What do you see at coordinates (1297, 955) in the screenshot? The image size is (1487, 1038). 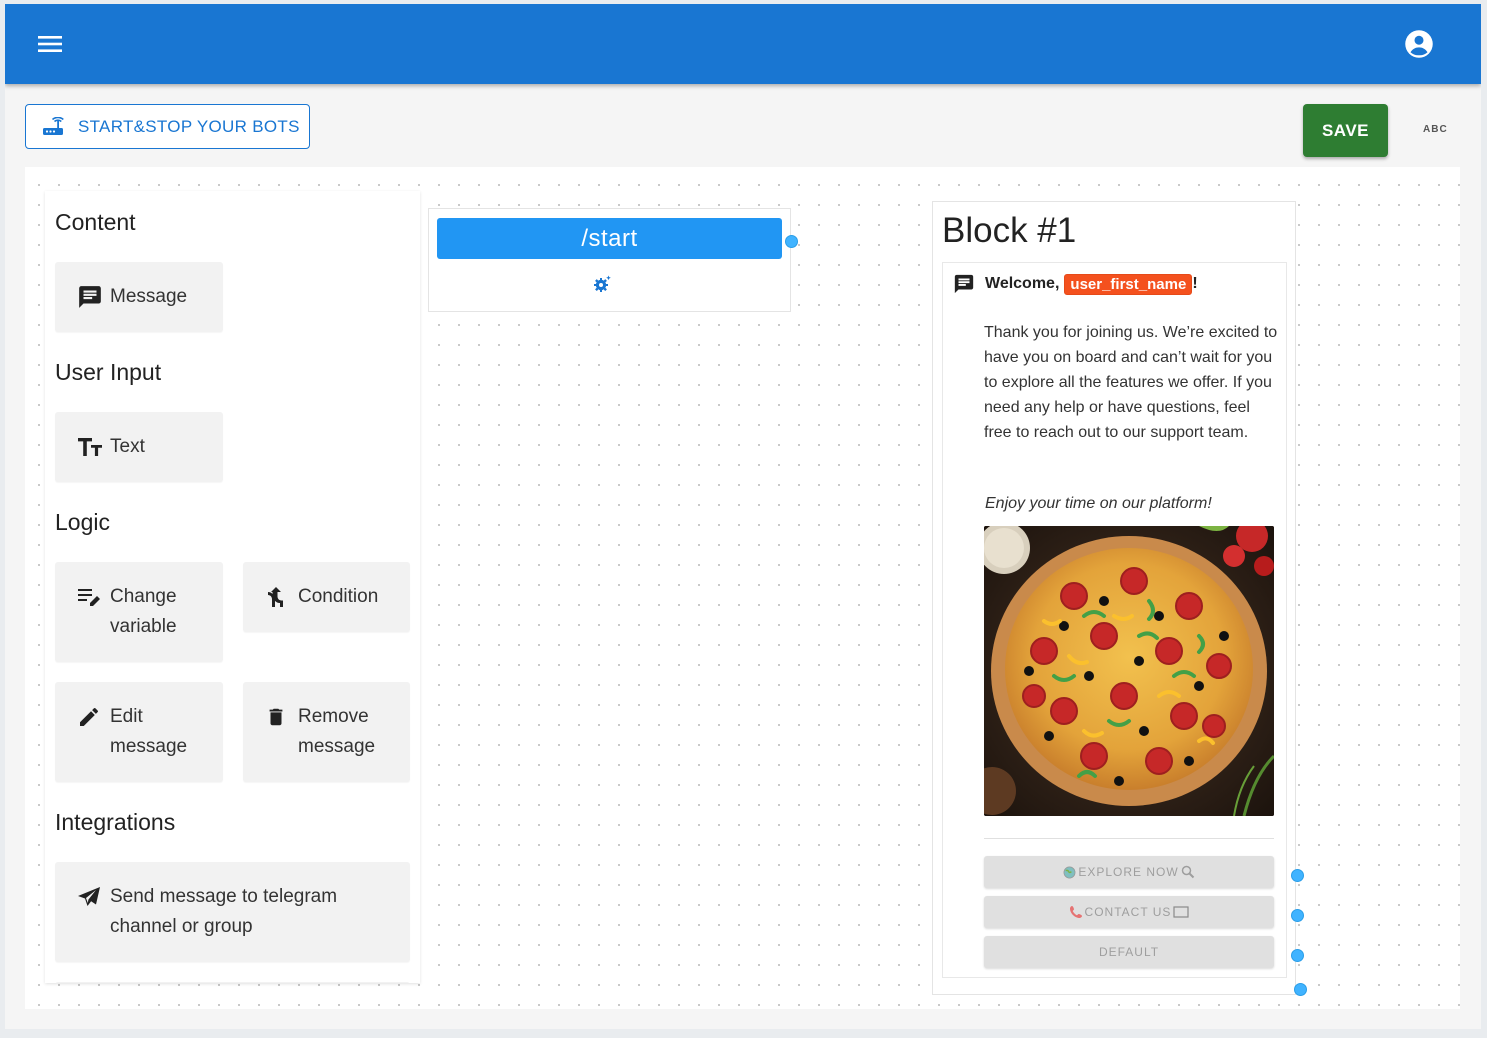 I see `button-connector-default` at bounding box center [1297, 955].